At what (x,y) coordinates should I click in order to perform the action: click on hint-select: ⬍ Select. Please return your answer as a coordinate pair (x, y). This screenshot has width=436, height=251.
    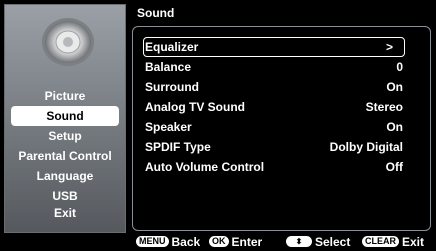
    Looking at the image, I should click on (318, 242).